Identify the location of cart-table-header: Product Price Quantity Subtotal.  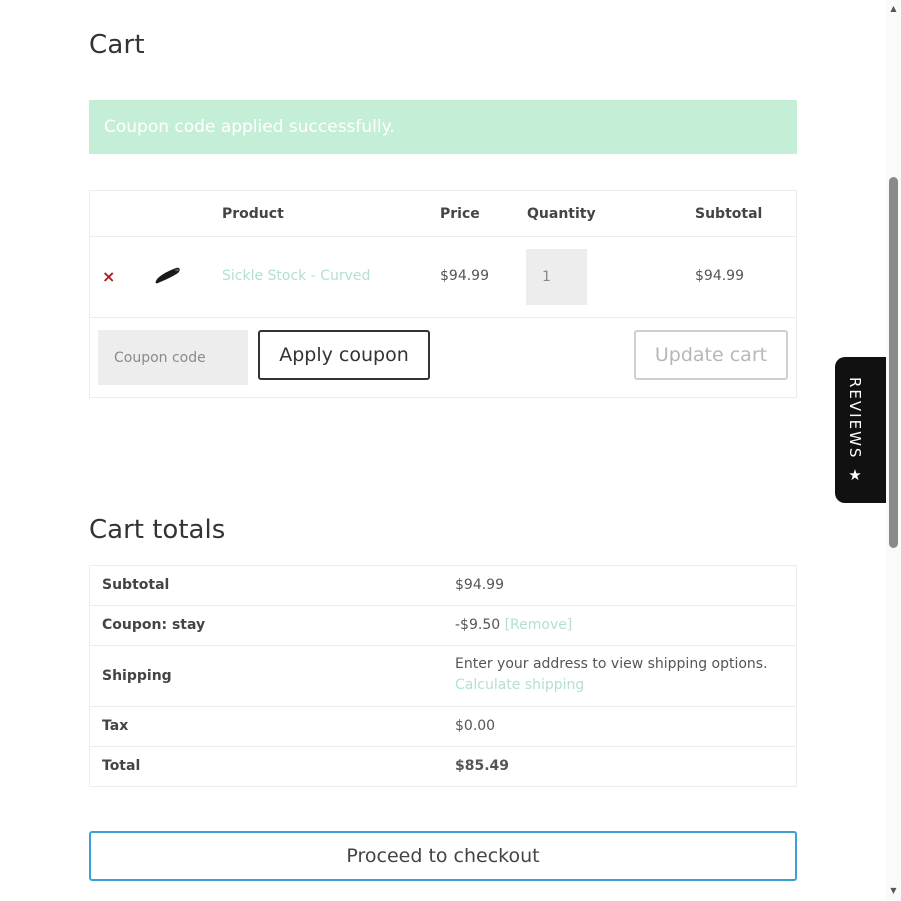
(443, 214).